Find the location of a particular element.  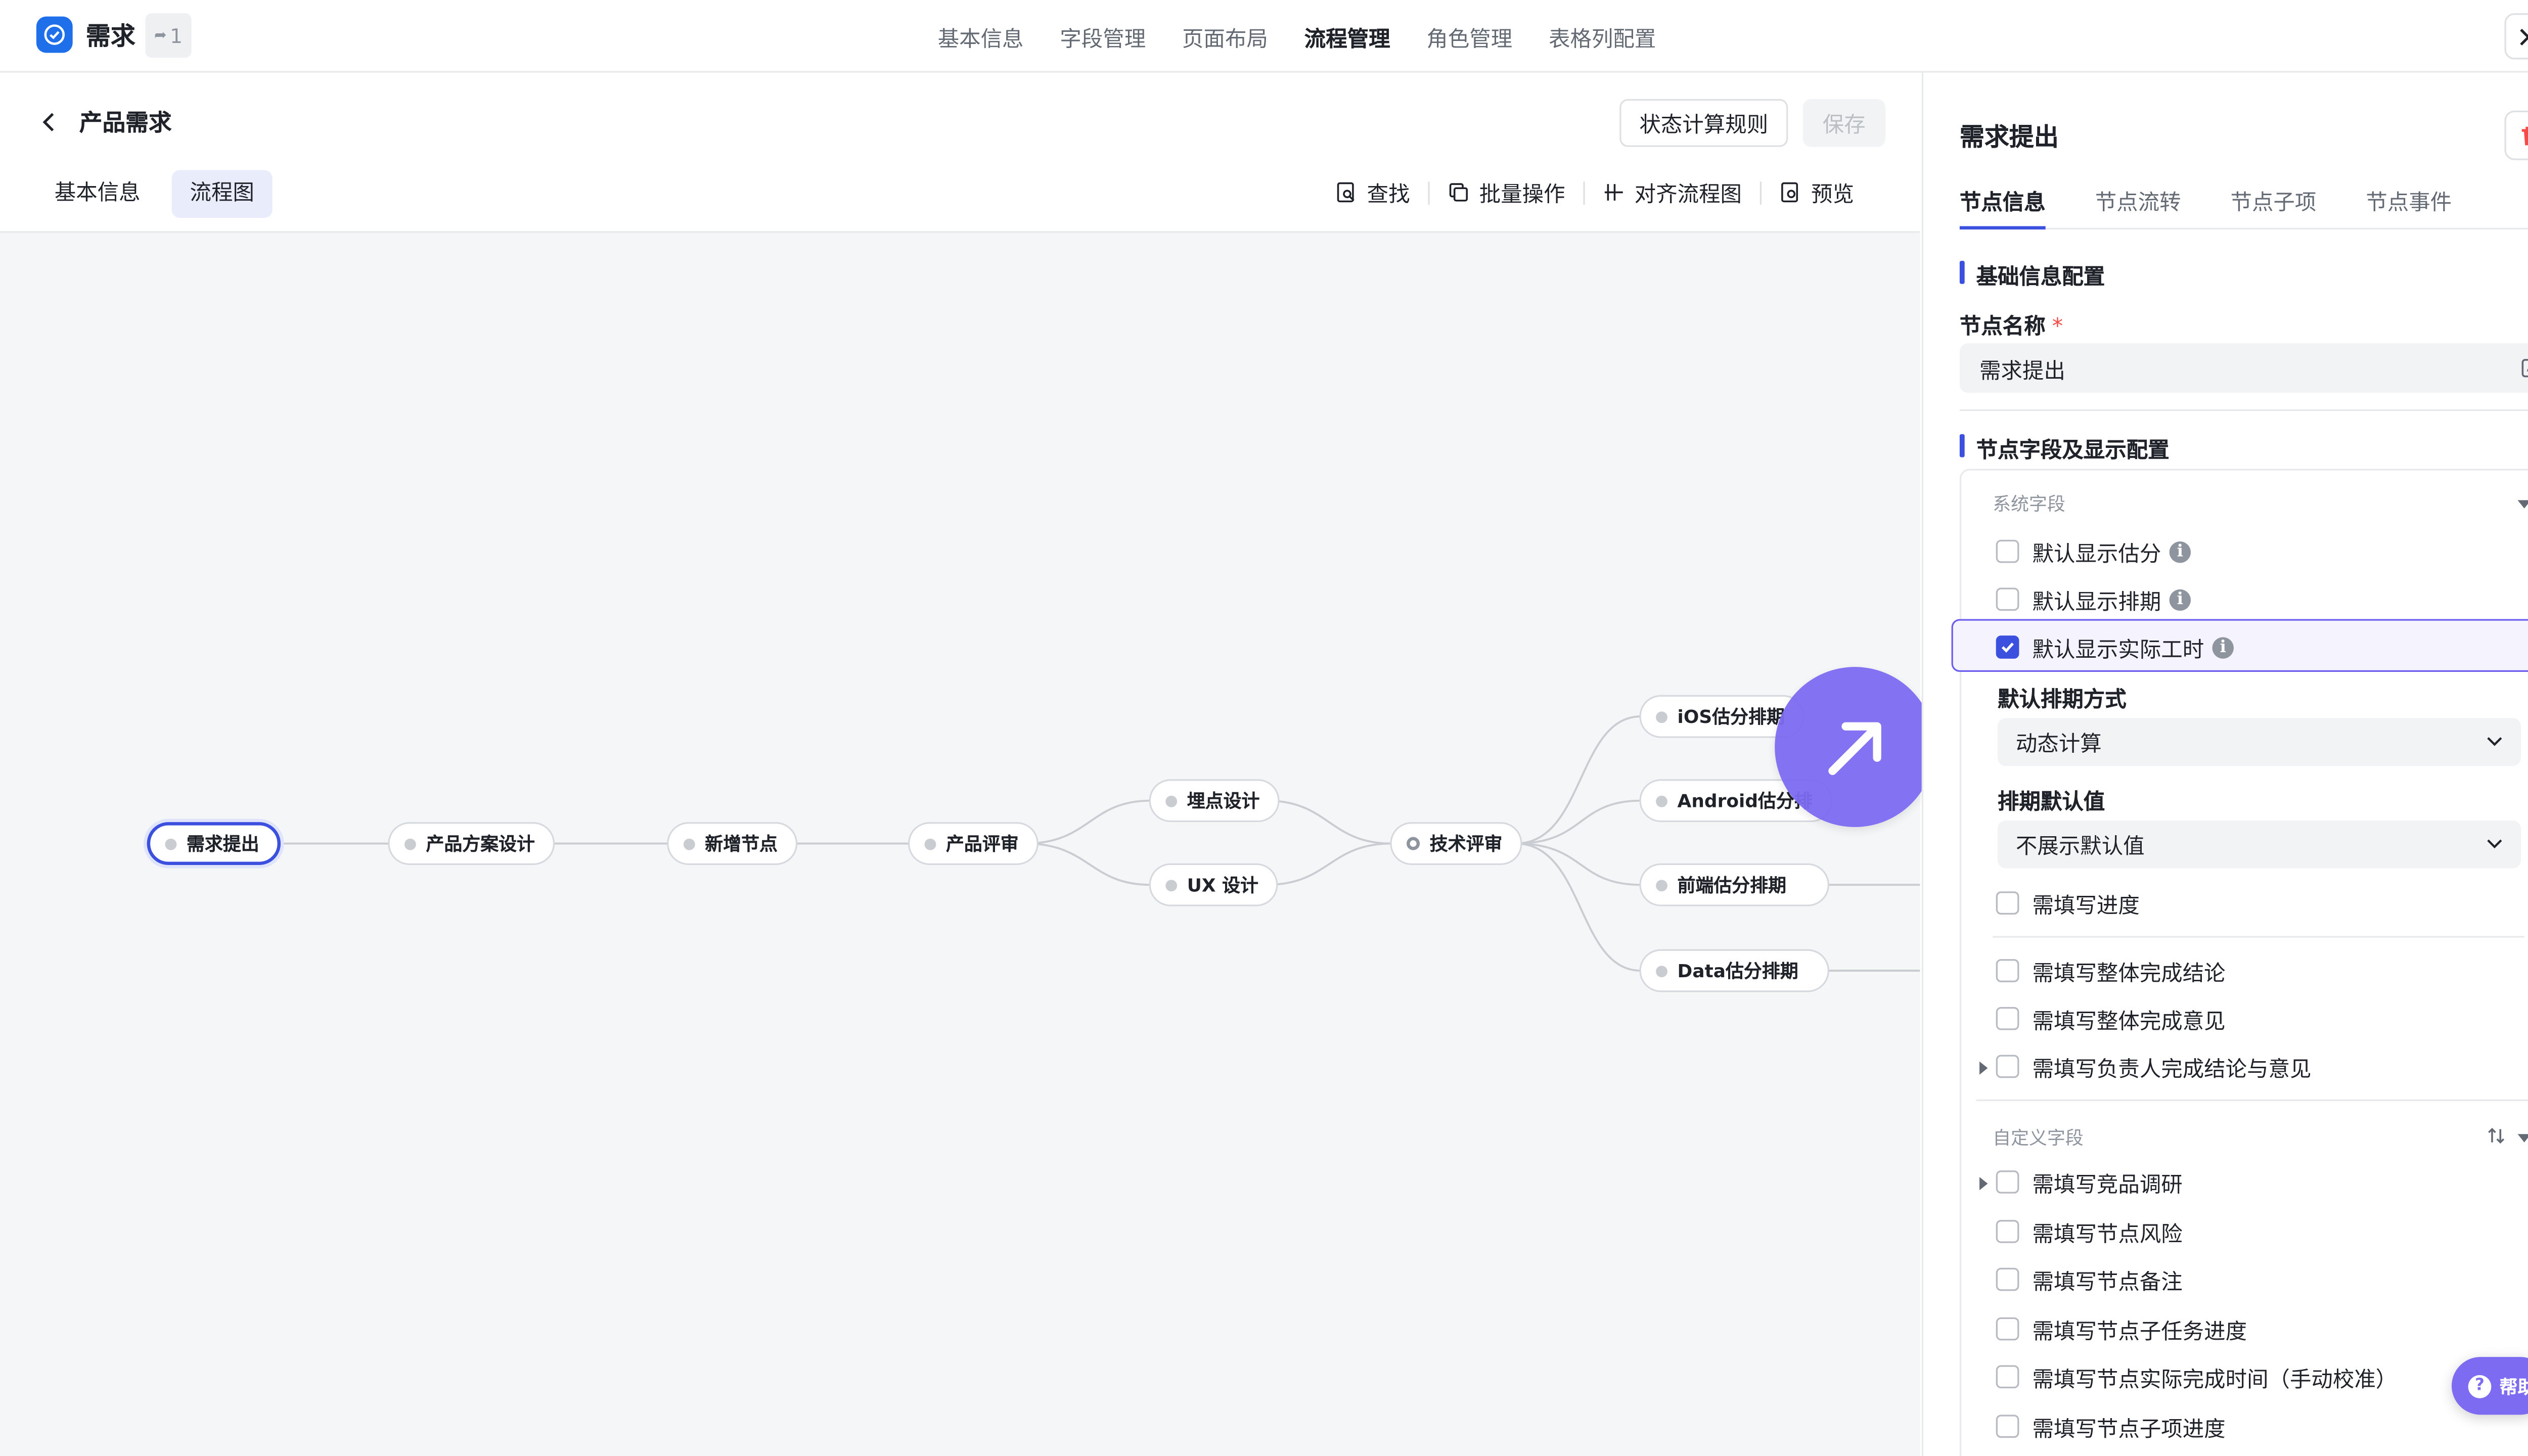

expand-arrow-button is located at coordinates (1855, 747).